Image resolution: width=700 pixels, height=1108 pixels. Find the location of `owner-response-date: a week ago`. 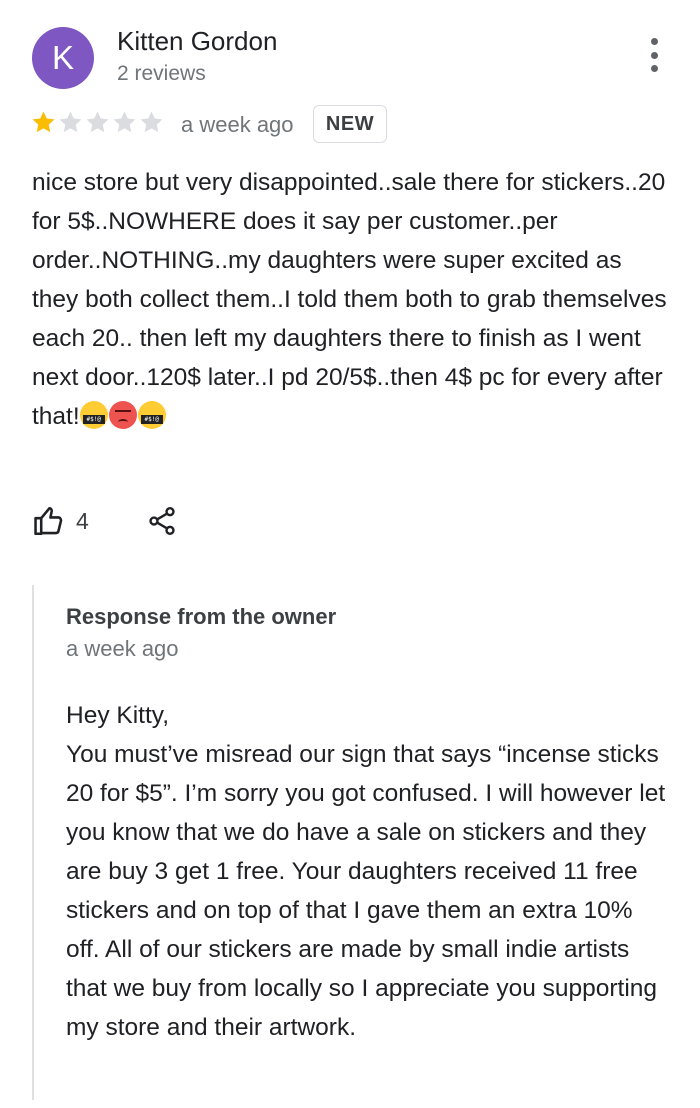

owner-response-date: a week ago is located at coordinates (122, 648).